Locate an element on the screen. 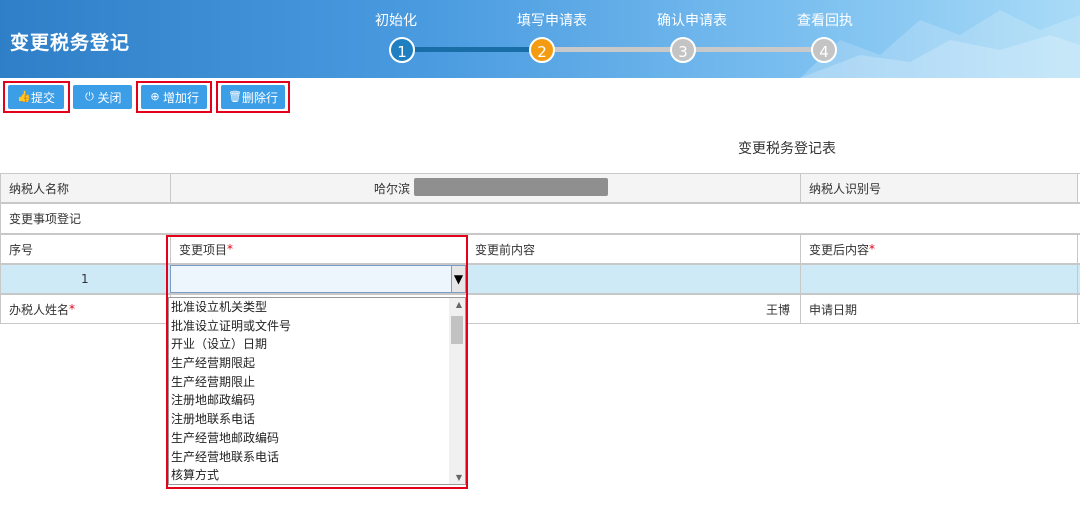 The width and height of the screenshot is (1080, 521). close-button: ⏻ 关闭 is located at coordinates (102, 97).